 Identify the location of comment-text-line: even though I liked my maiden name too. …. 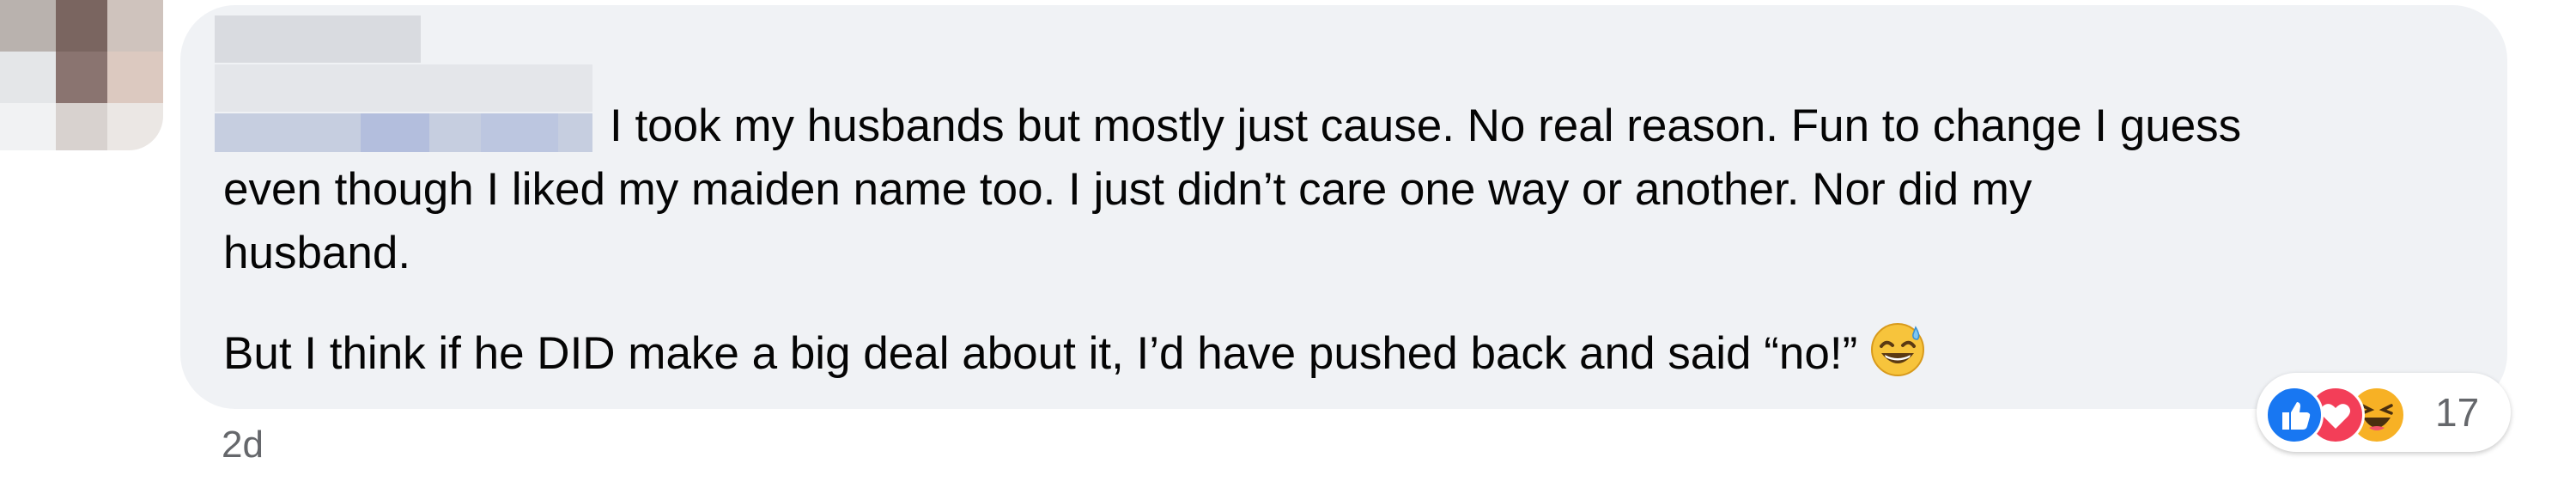
(1127, 189).